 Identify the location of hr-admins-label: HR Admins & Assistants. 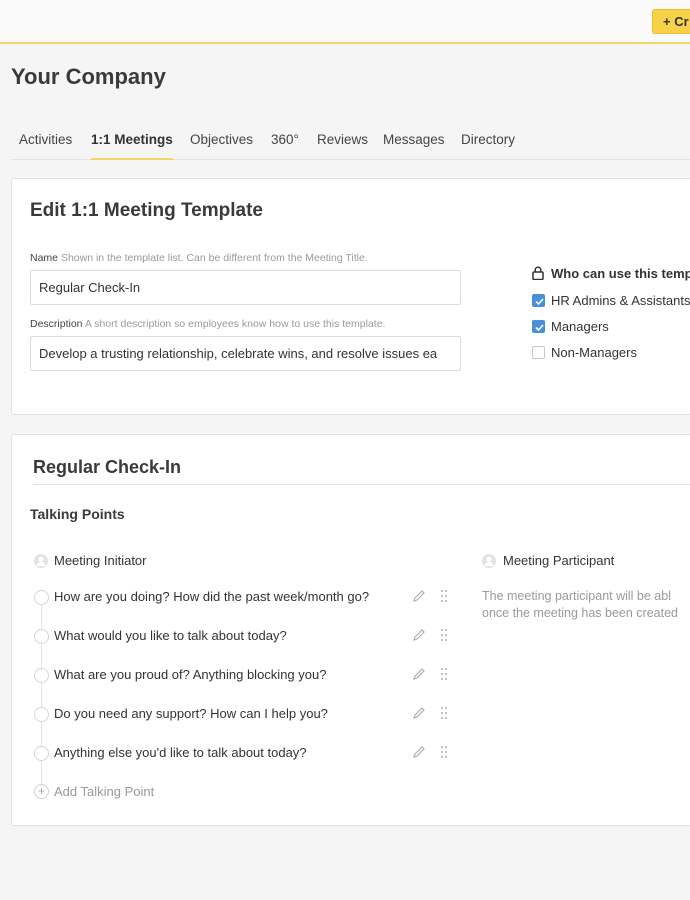
(620, 300).